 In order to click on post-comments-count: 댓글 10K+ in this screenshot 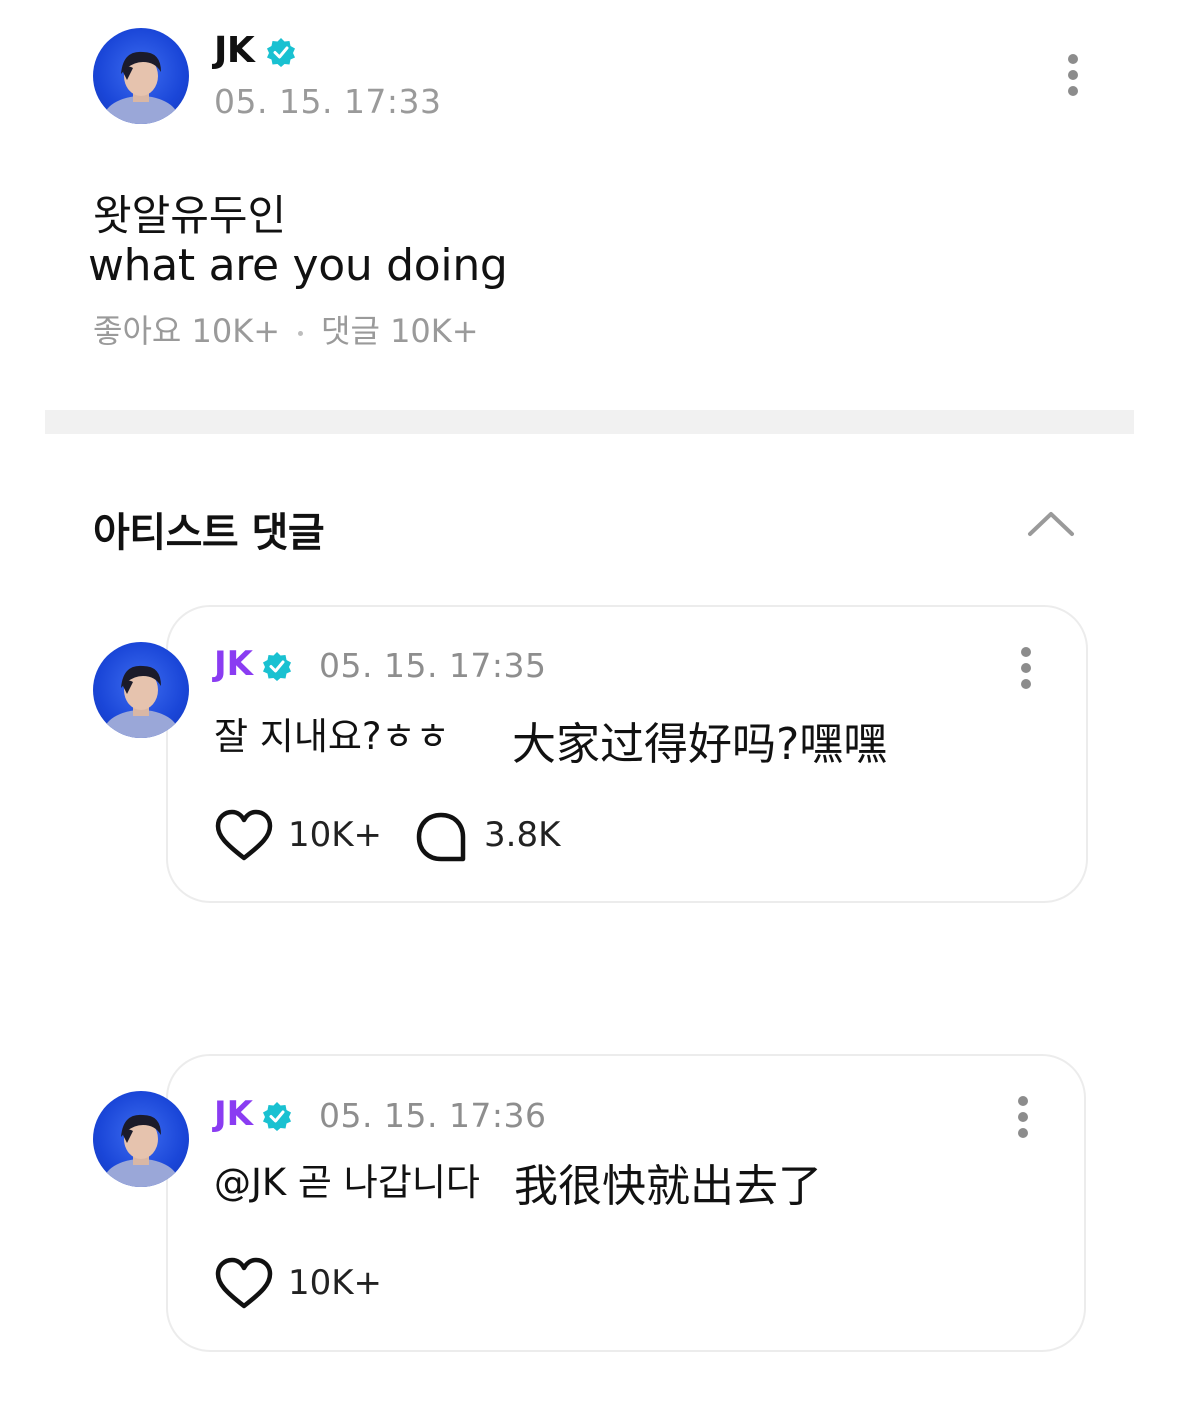, I will do `click(400, 331)`.